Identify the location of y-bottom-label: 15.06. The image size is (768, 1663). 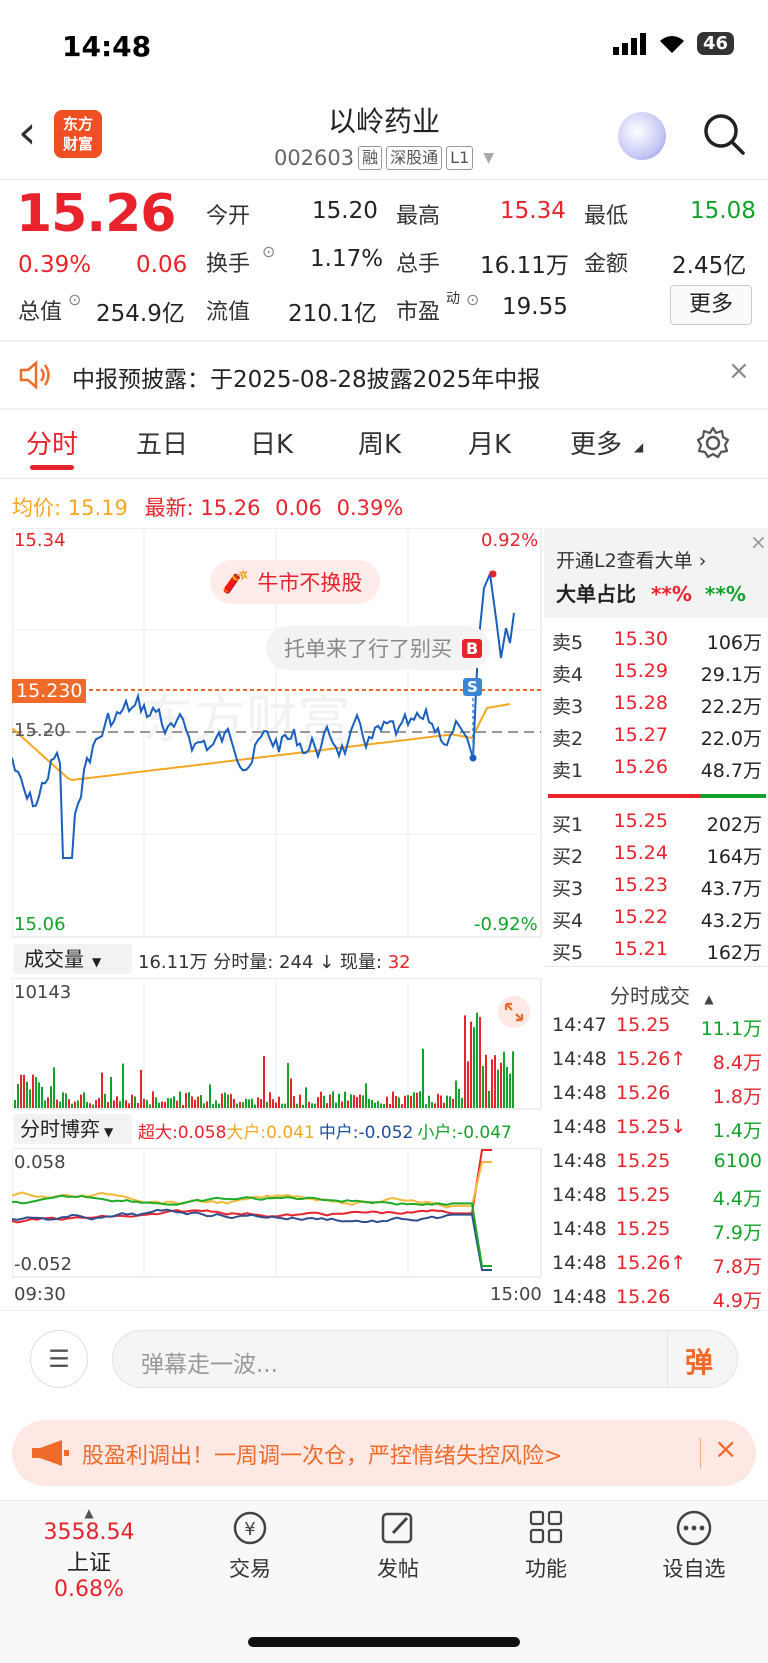
(40, 924).